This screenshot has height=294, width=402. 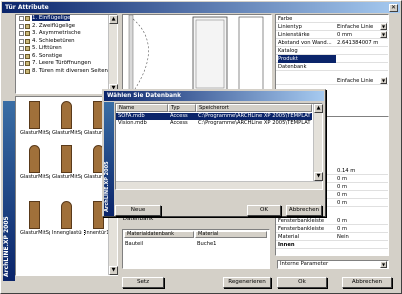 I want to click on tree-item: 2. Zweiflügelige, so click(x=66, y=27).